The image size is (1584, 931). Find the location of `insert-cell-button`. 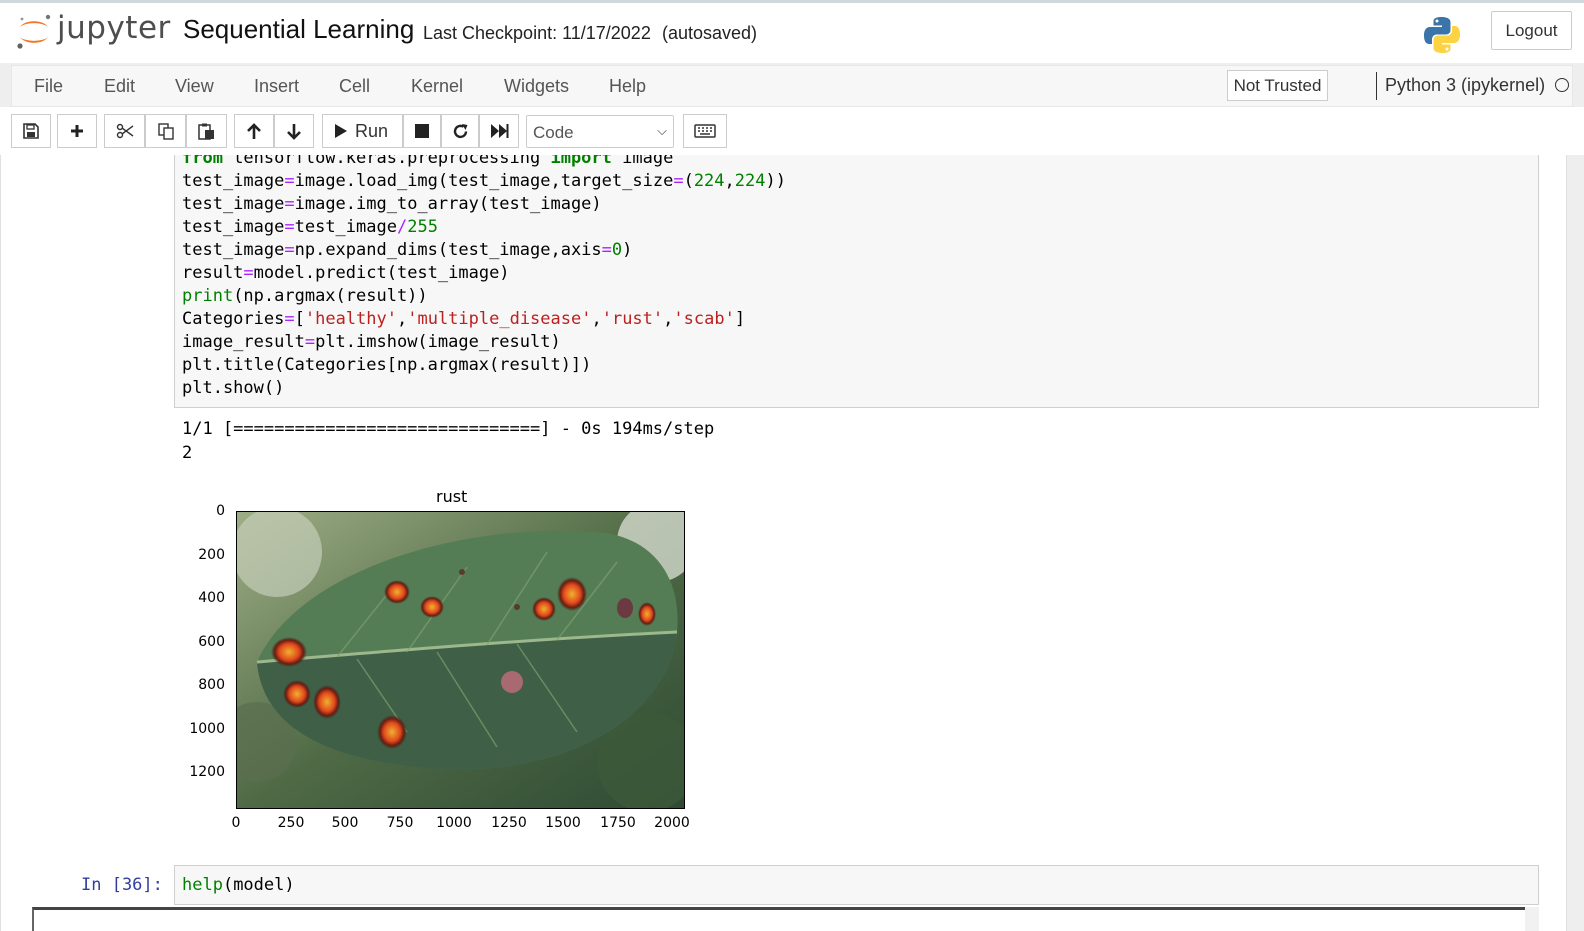

insert-cell-button is located at coordinates (77, 131).